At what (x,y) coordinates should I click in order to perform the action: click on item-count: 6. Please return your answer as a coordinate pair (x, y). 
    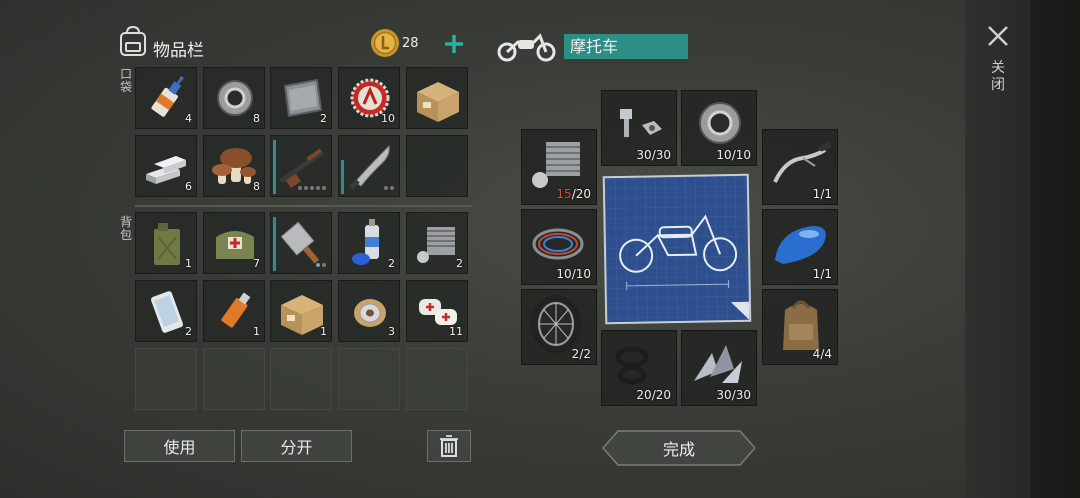
    Looking at the image, I should click on (188, 186).